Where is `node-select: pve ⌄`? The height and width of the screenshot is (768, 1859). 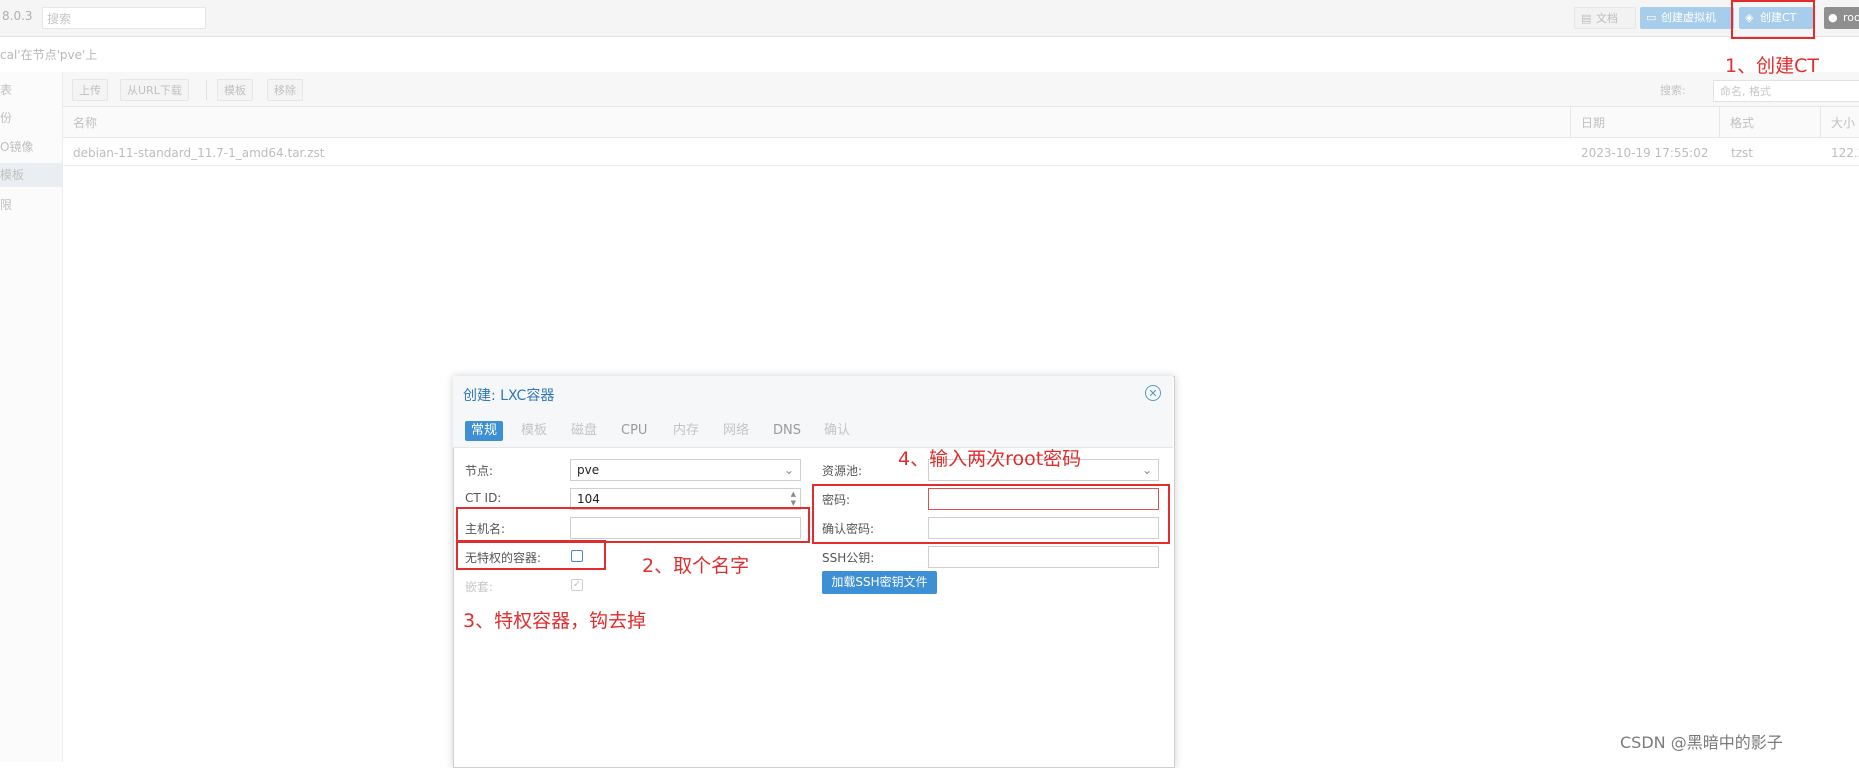
node-select: pve ⌄ is located at coordinates (685, 470).